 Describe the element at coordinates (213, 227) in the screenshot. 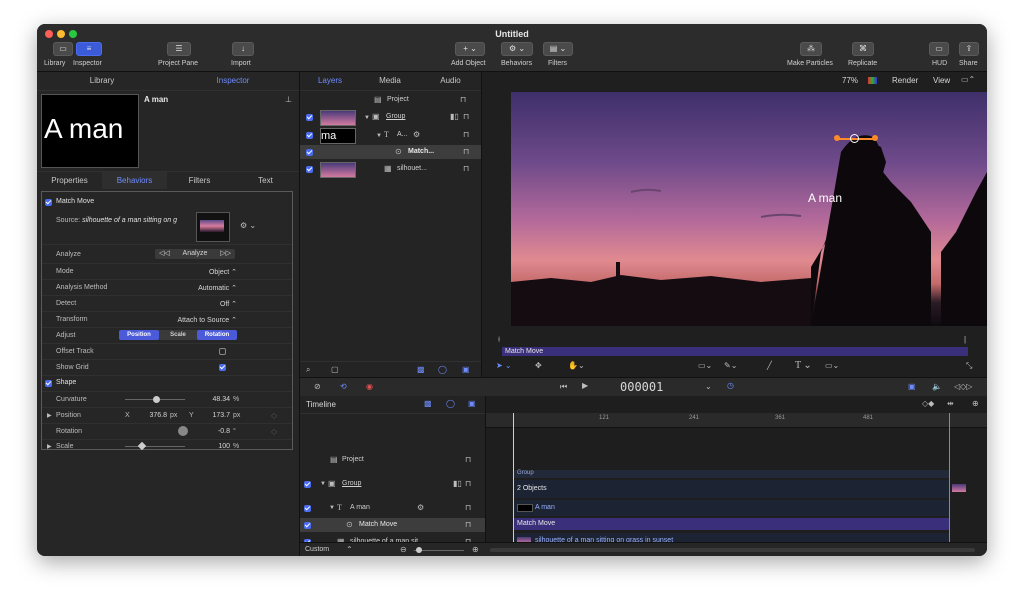

I see `source-thumbnail` at that location.